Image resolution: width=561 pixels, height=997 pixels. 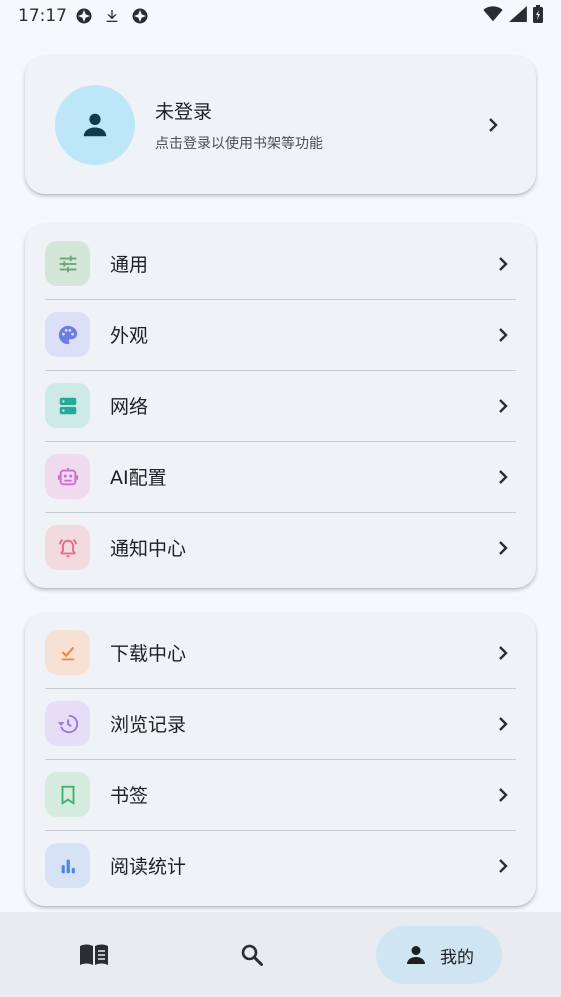 I want to click on battery-icon, so click(x=538, y=16).